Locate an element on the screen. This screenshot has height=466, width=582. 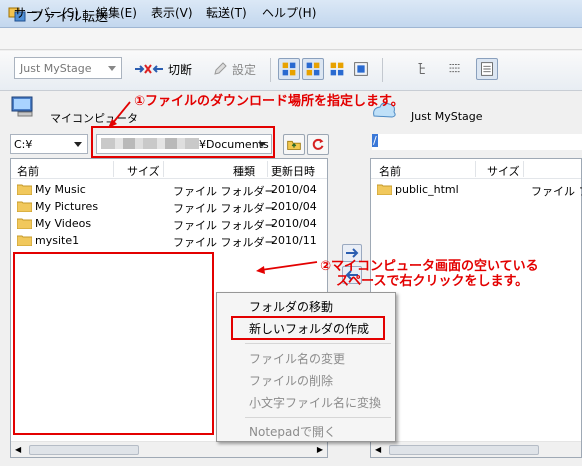
settings-label: 設定 is located at coordinates (244, 69).